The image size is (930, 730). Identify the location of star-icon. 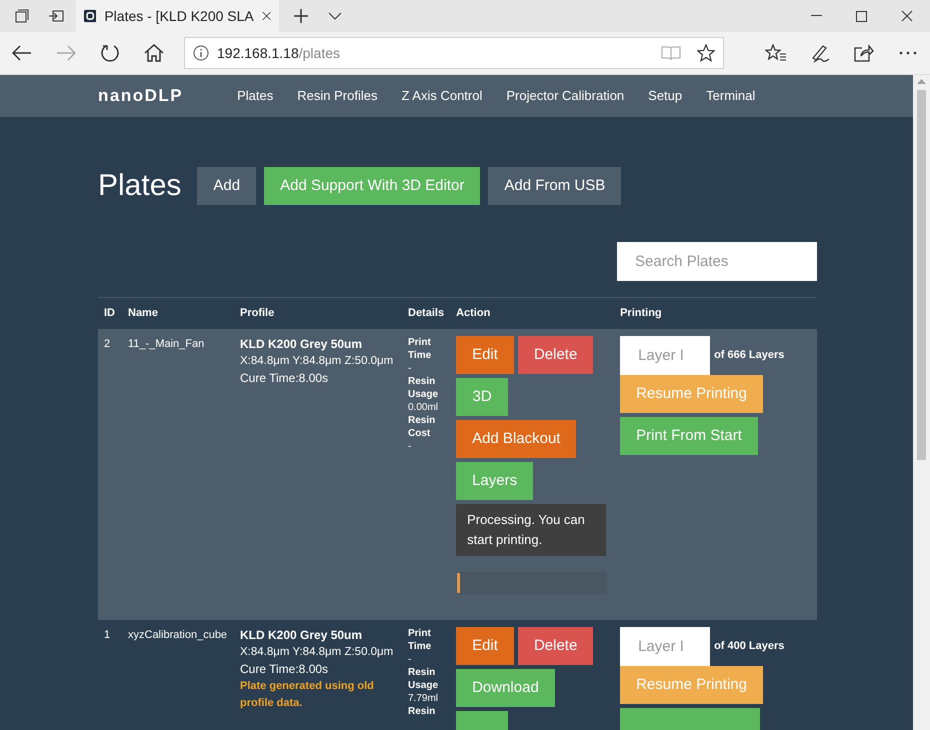
(706, 53).